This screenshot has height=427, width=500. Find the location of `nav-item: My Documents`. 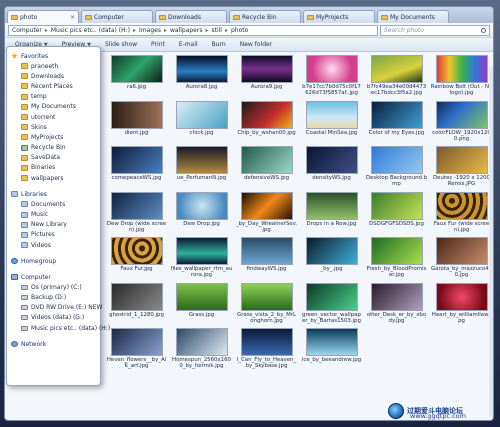

nav-item: My Documents is located at coordinates (55, 107).